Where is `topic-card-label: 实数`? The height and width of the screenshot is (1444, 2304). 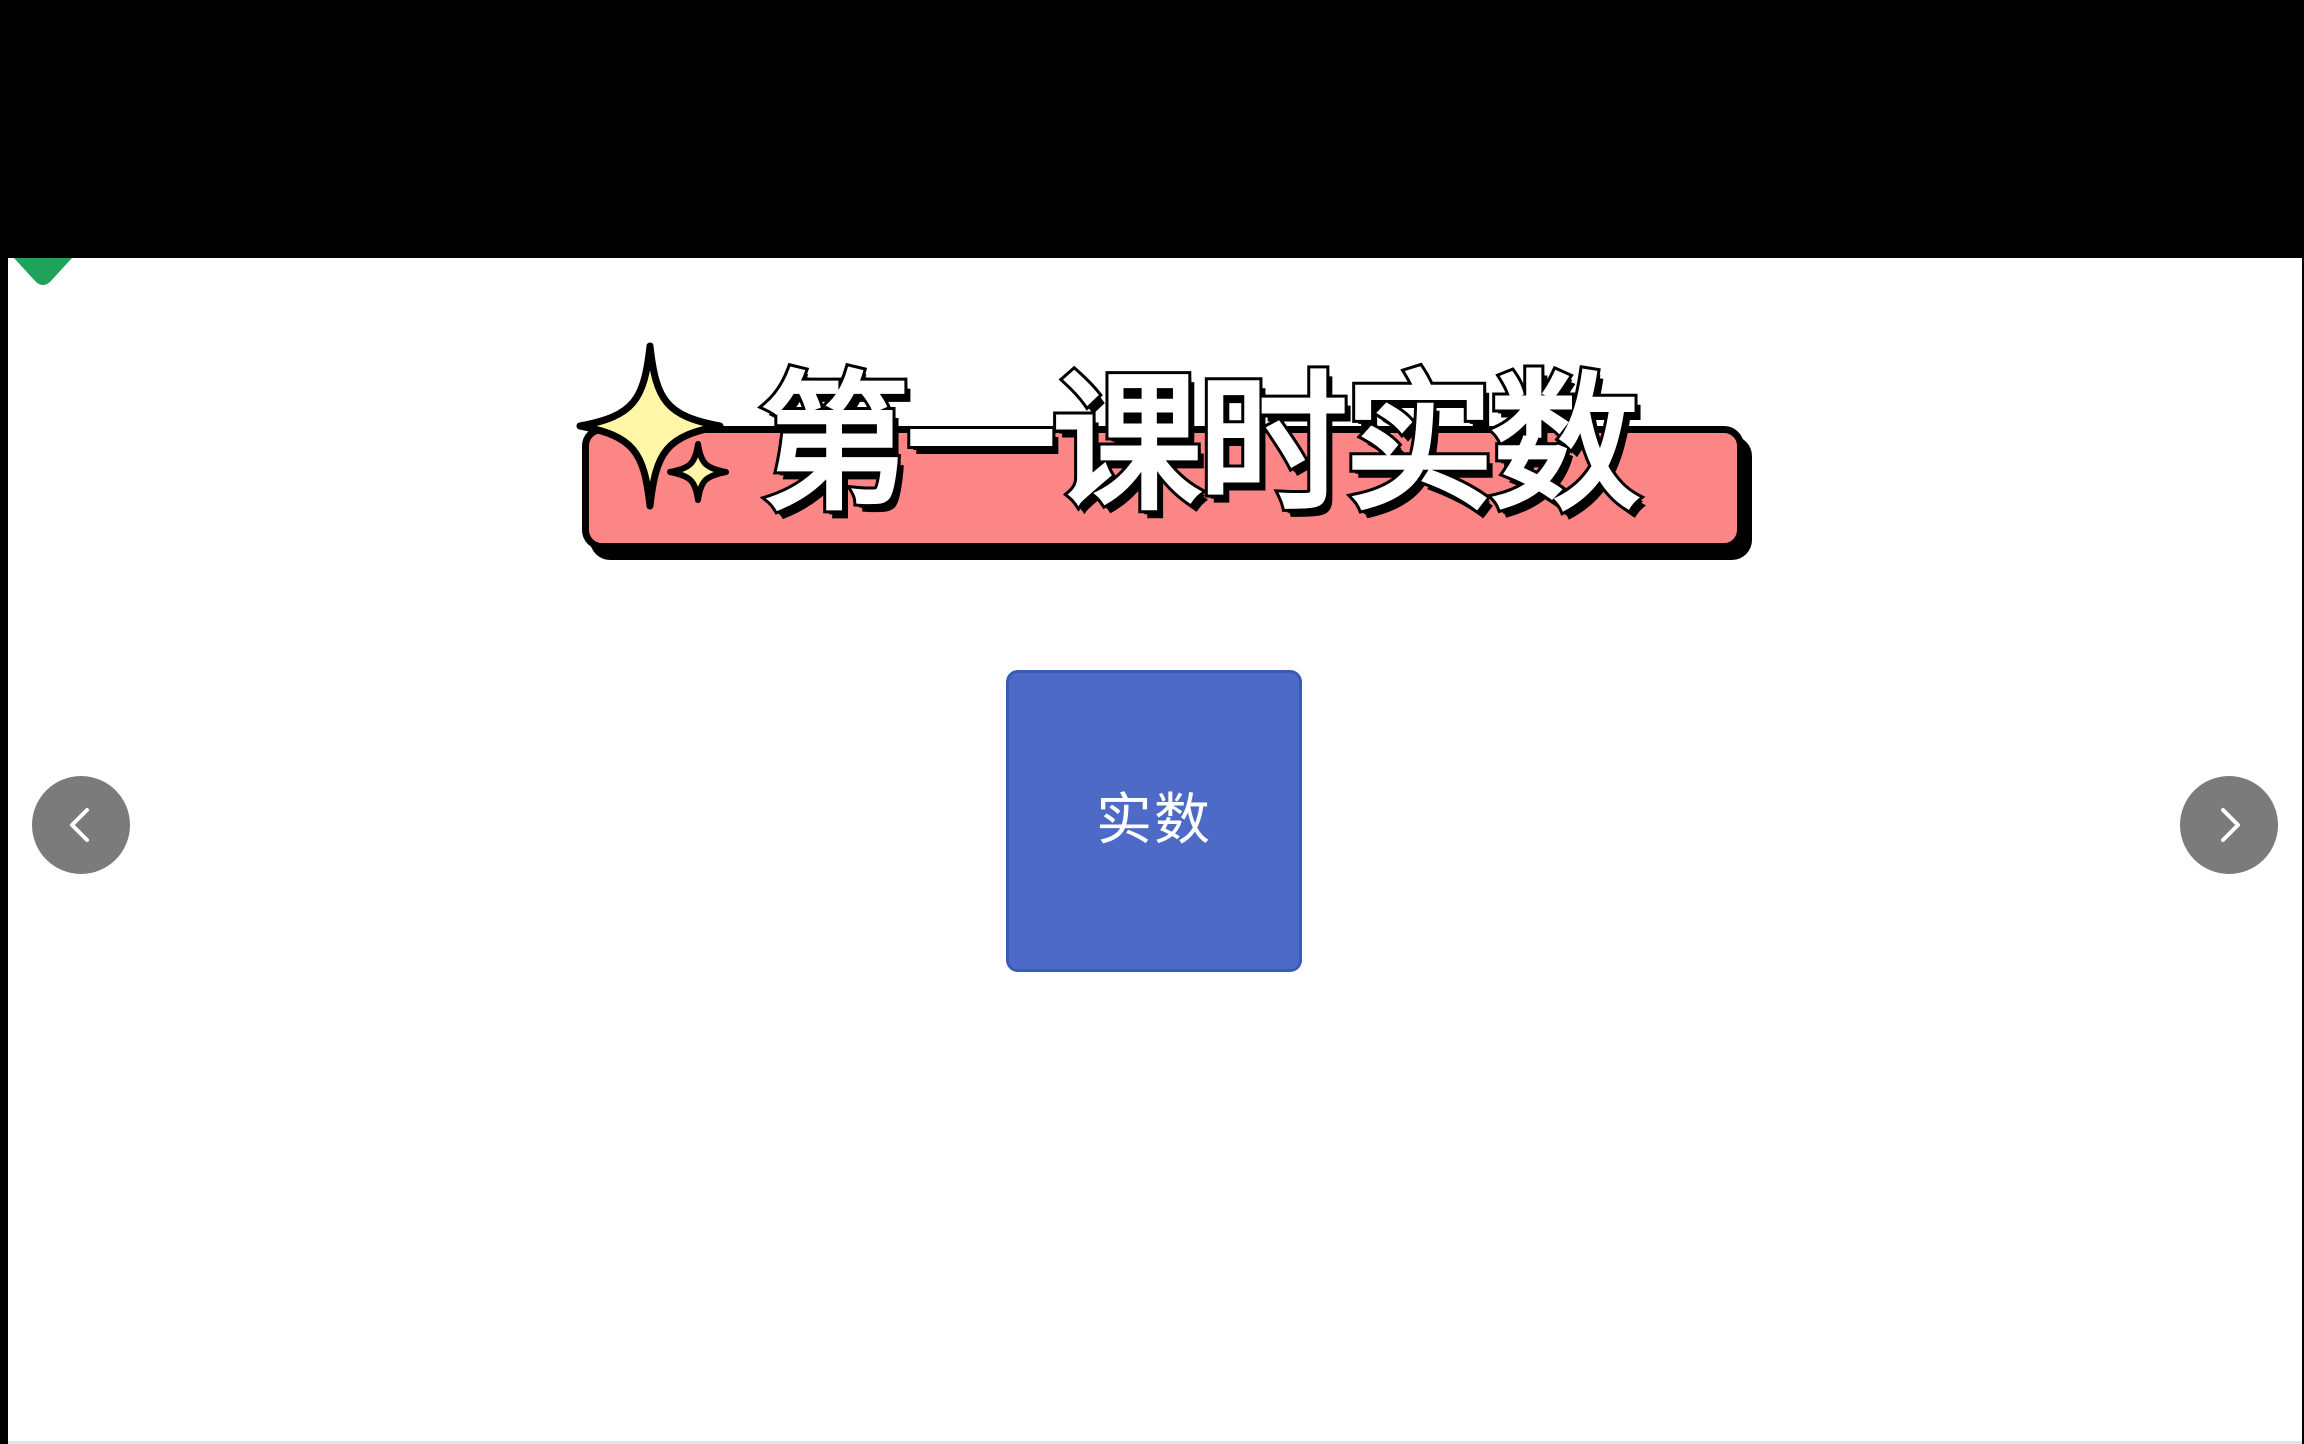 topic-card-label: 实数 is located at coordinates (1154, 820).